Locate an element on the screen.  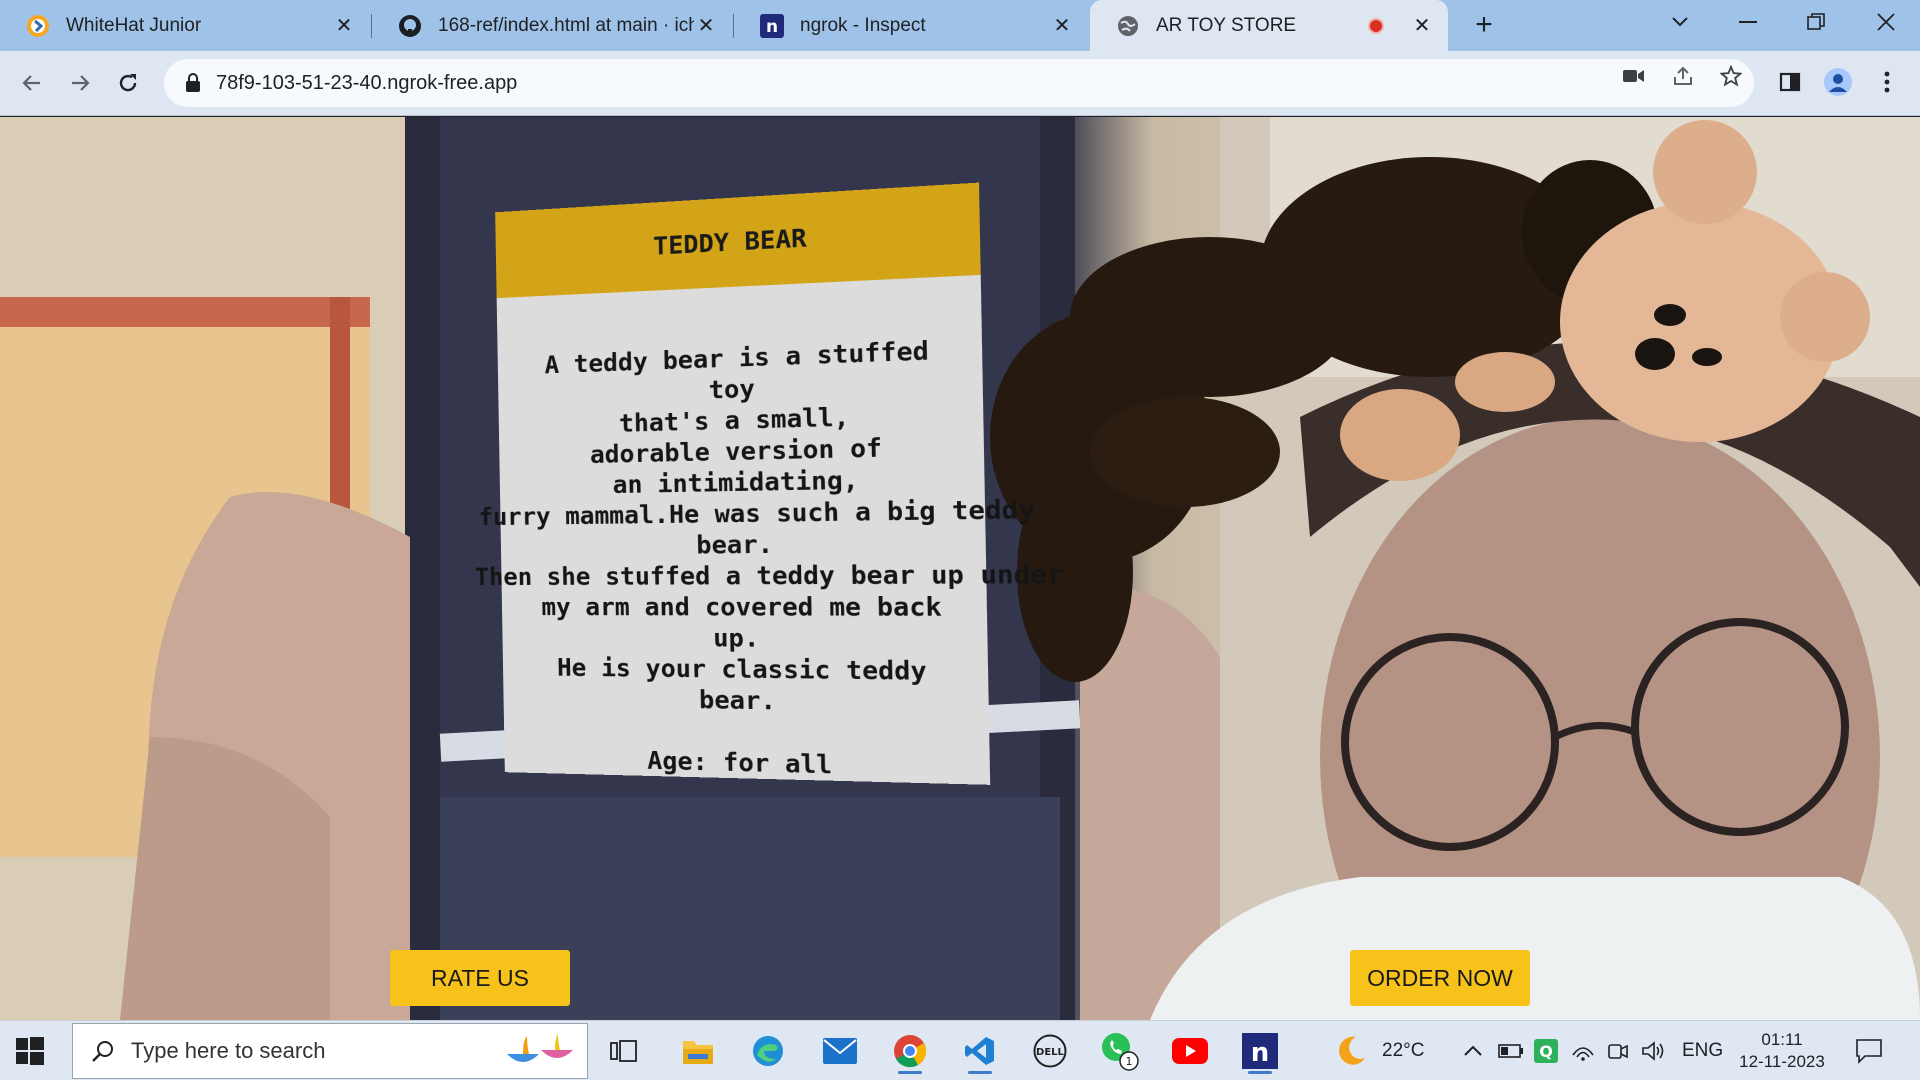
tab-search-icon is located at coordinates (1680, 22).